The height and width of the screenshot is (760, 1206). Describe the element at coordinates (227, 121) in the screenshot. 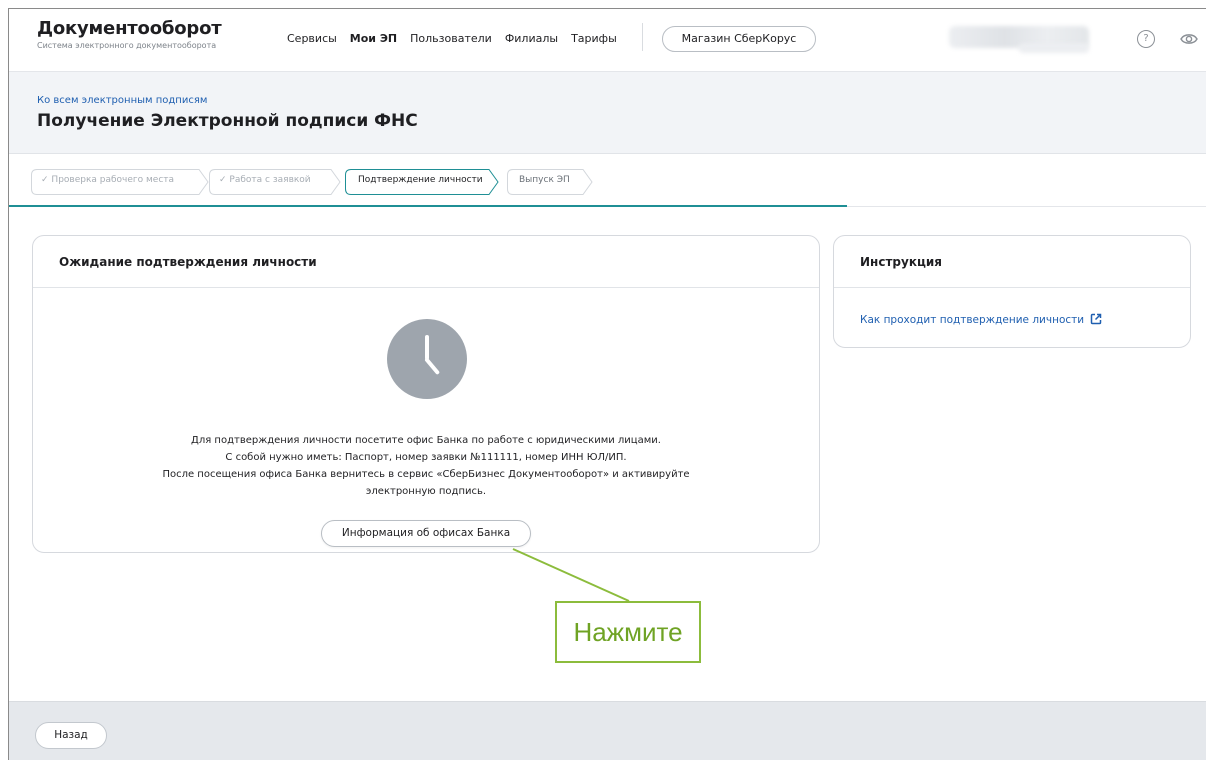

I see `page-title: Получение Электронной подписи ФНС` at that location.